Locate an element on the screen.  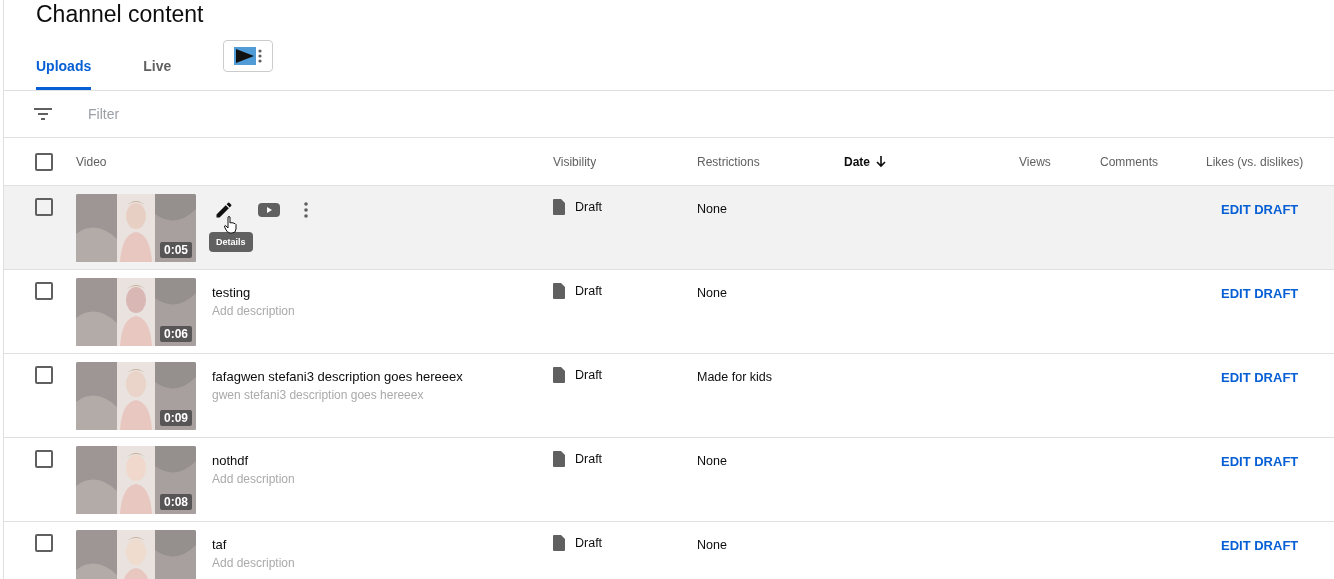
channel-logo-button is located at coordinates (248, 56).